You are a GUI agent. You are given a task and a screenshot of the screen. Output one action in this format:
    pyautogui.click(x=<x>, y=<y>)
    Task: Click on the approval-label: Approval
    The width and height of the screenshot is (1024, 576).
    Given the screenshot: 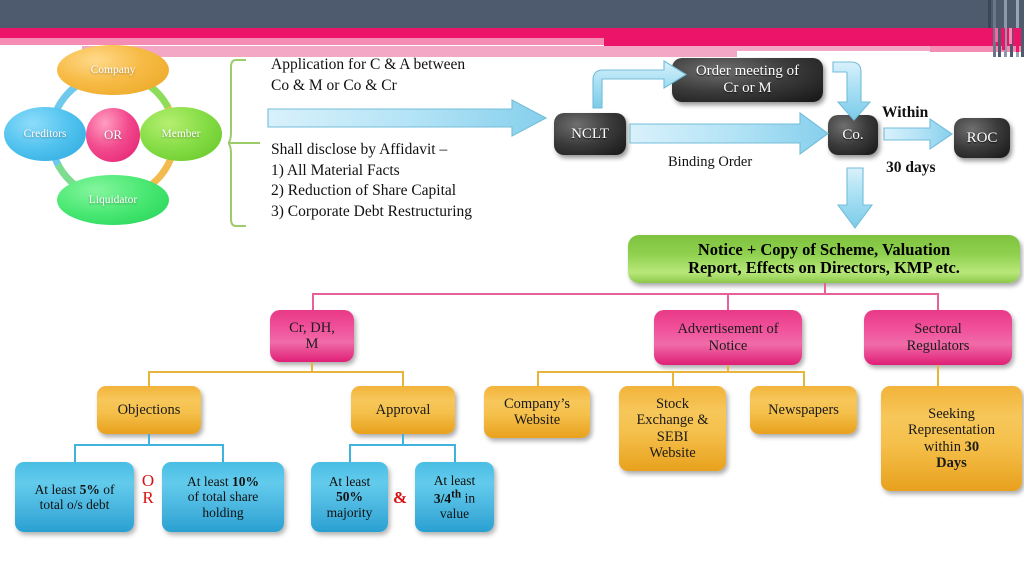 What is the action you would take?
    pyautogui.click(x=403, y=409)
    